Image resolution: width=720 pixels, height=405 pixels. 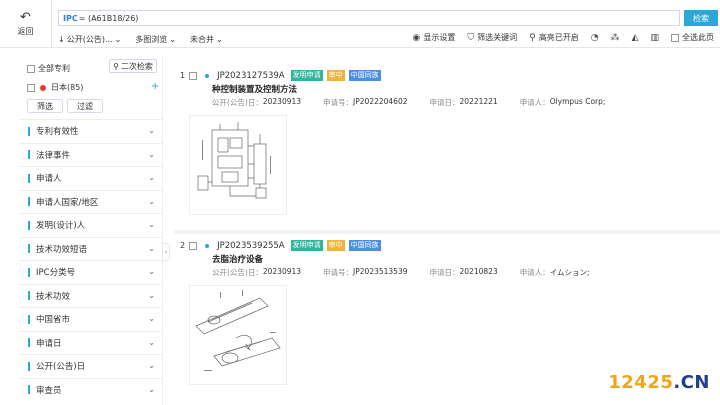 I want to click on pin-icon: ⚲, so click(x=532, y=37).